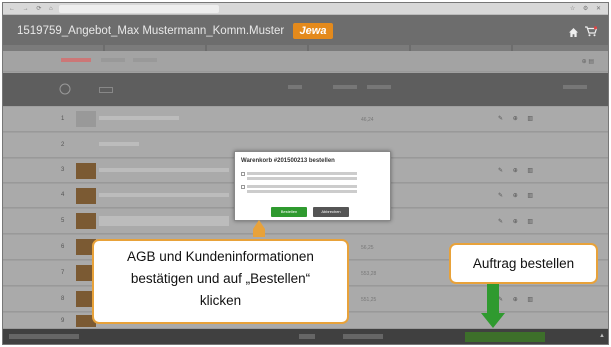 The height and width of the screenshot is (347, 611). What do you see at coordinates (573, 32) in the screenshot?
I see `home-icon` at bounding box center [573, 32].